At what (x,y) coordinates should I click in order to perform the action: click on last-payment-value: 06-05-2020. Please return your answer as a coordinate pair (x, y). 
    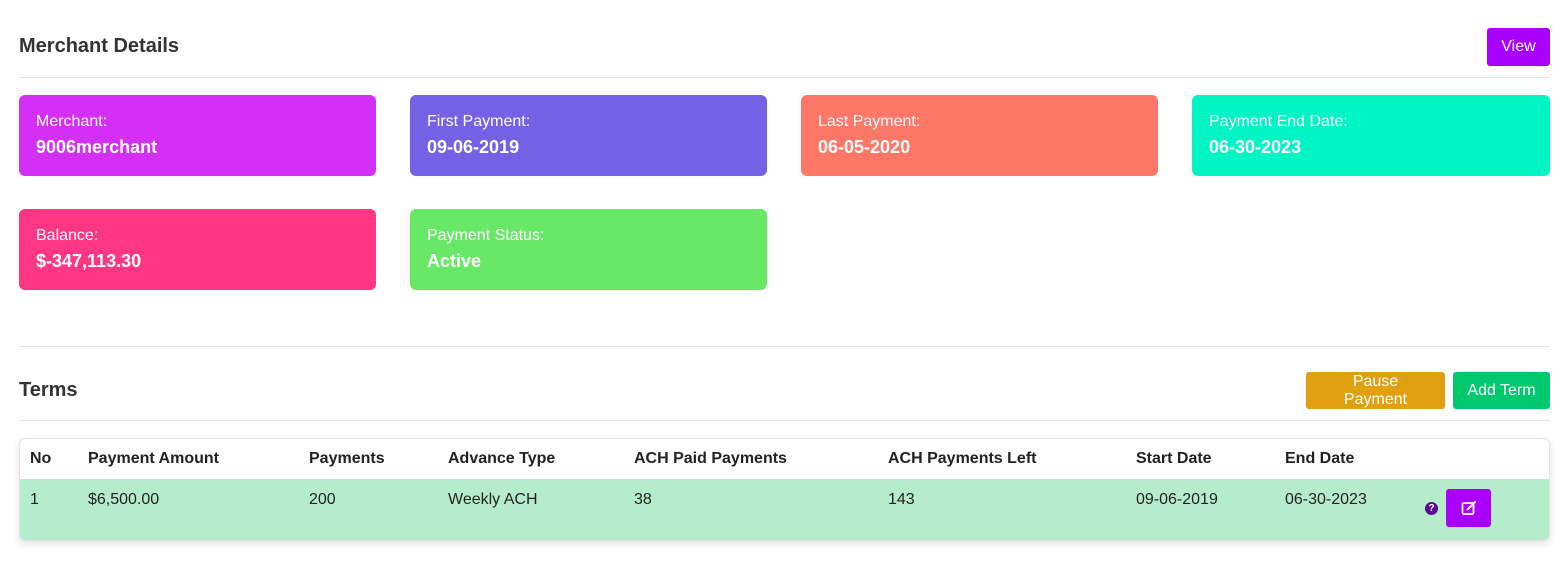
    Looking at the image, I should click on (864, 147).